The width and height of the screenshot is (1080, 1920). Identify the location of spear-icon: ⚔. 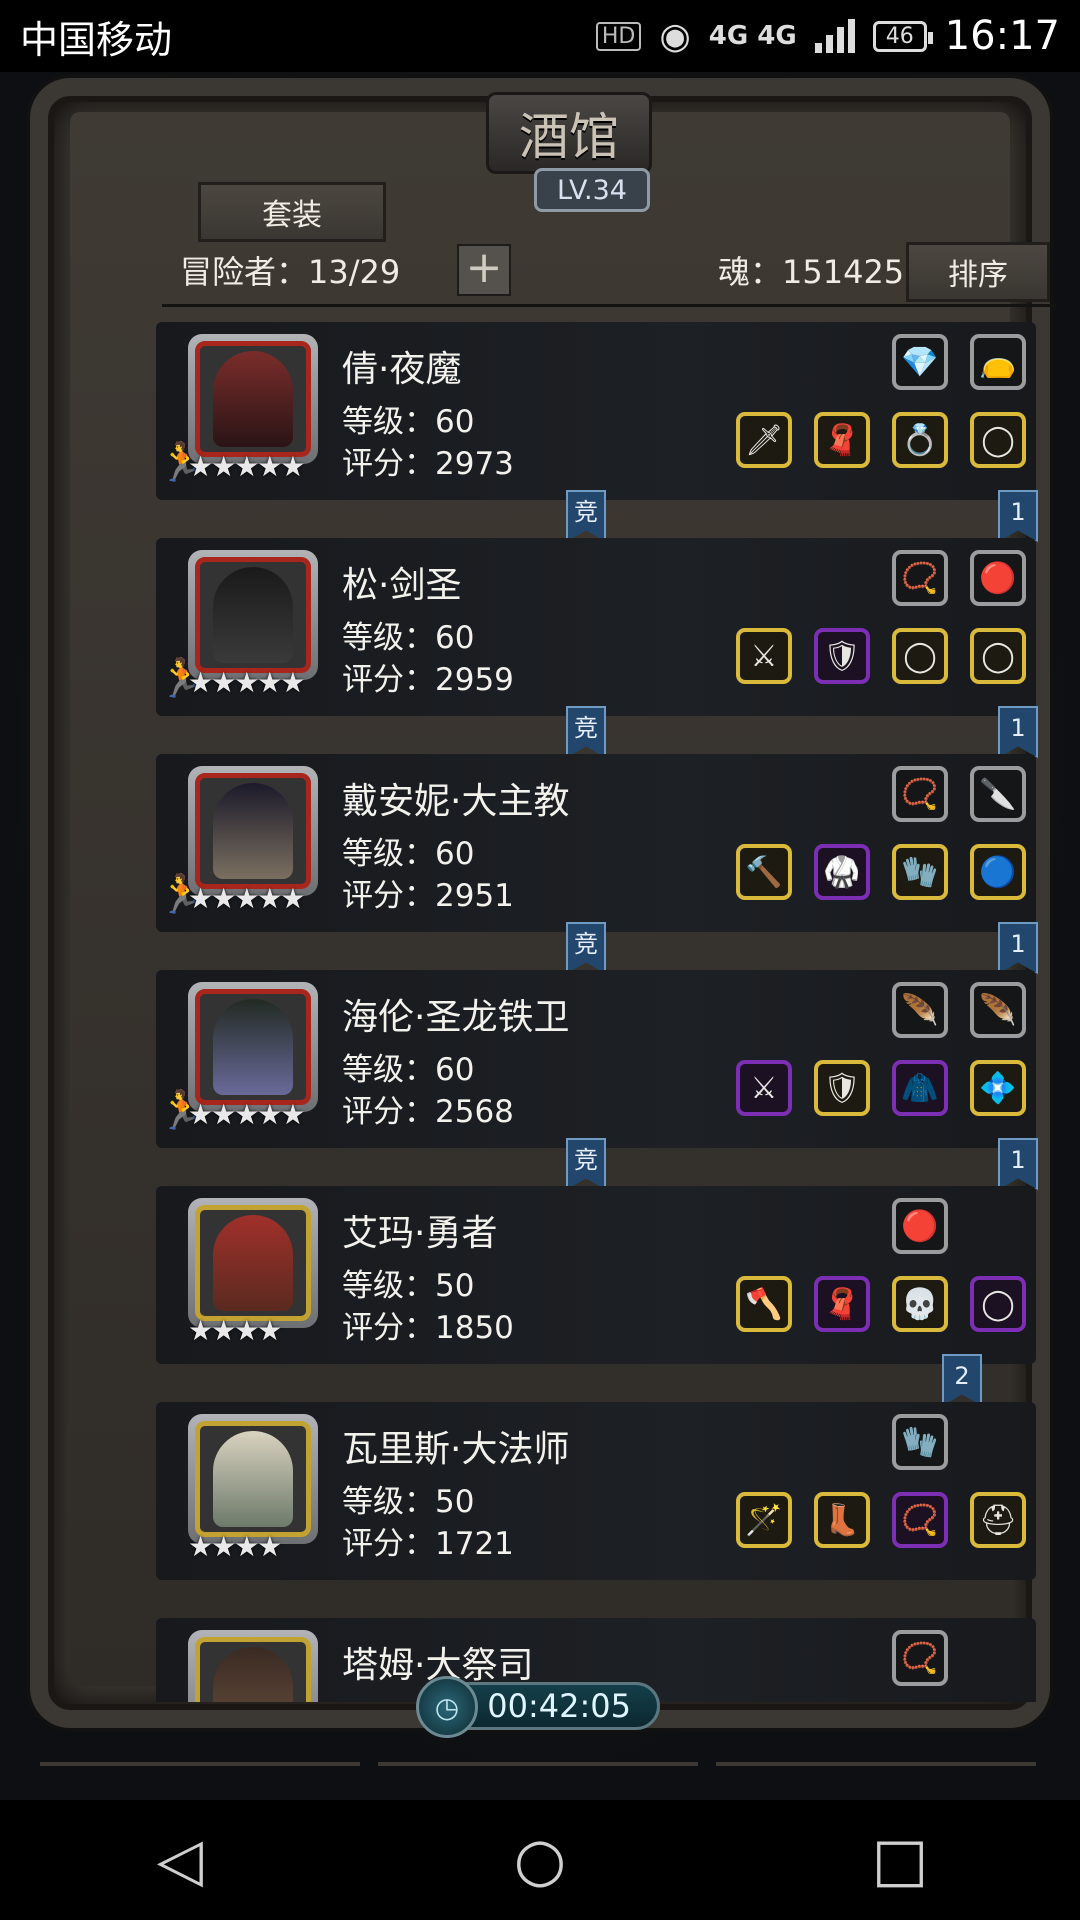
(764, 1088).